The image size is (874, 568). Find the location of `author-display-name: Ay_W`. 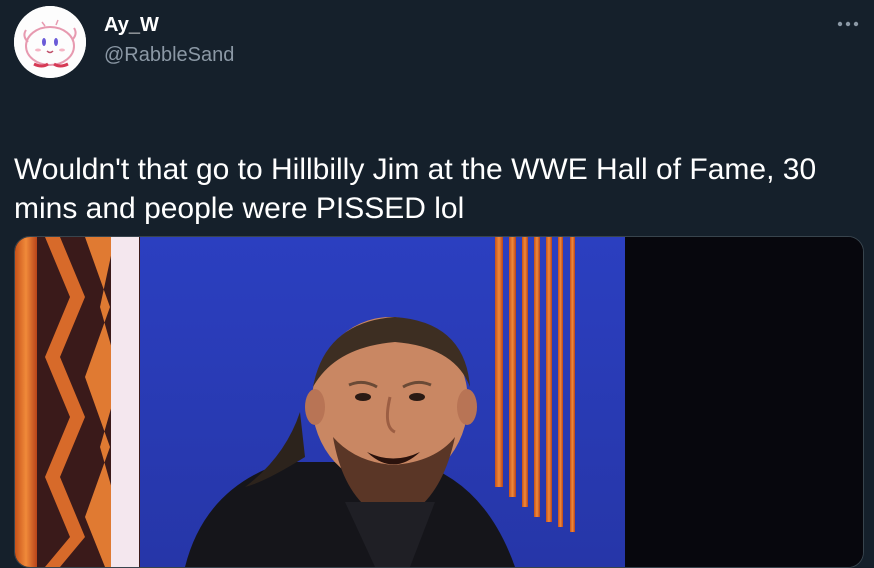

author-display-name: Ay_W is located at coordinates (131, 25).